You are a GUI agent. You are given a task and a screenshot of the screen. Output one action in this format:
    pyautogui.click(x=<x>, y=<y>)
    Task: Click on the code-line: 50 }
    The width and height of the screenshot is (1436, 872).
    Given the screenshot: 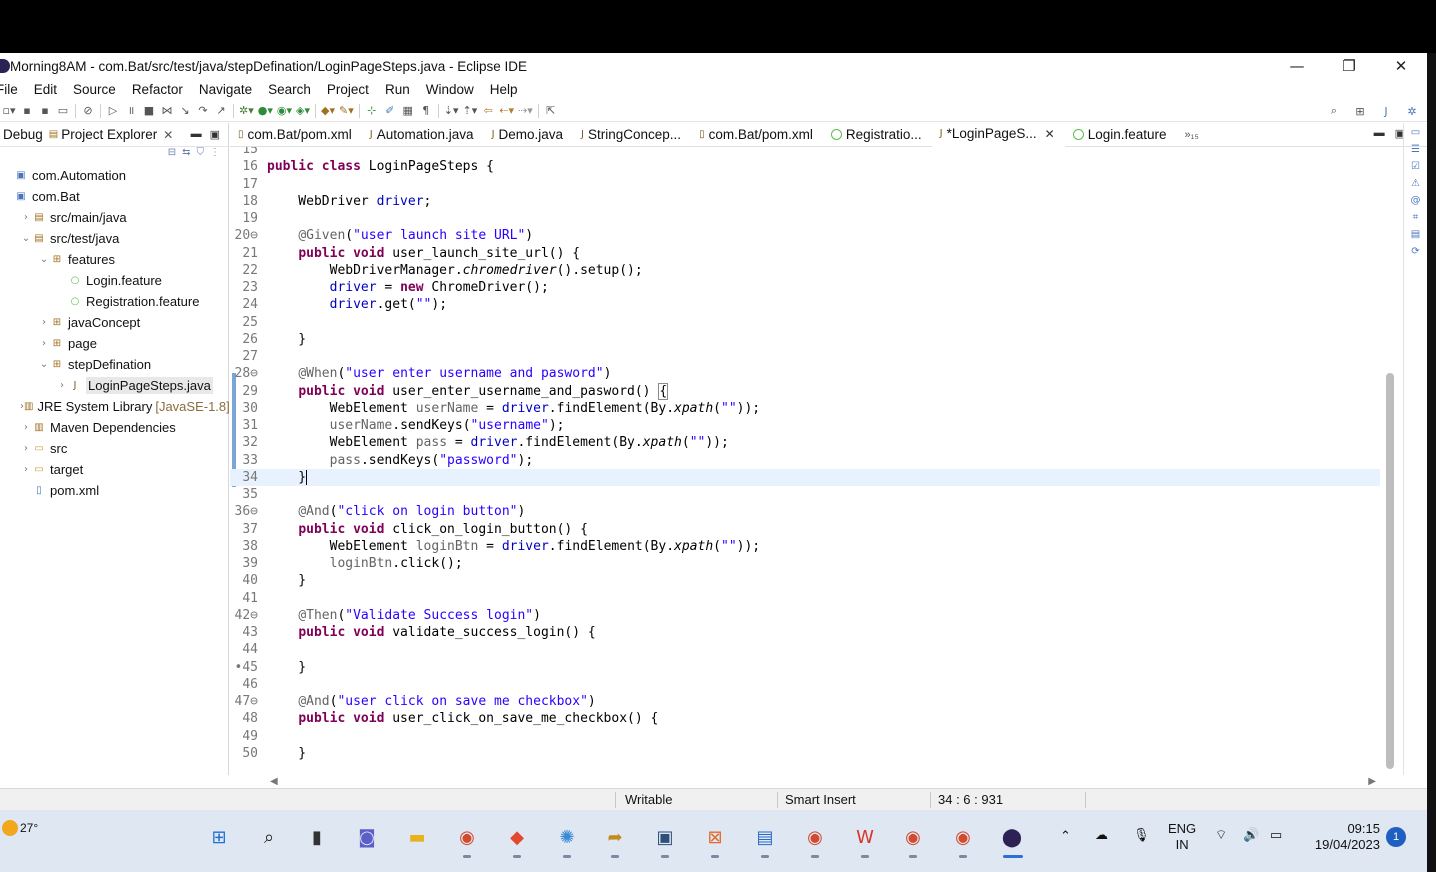 What is the action you would take?
    pyautogui.click(x=805, y=753)
    